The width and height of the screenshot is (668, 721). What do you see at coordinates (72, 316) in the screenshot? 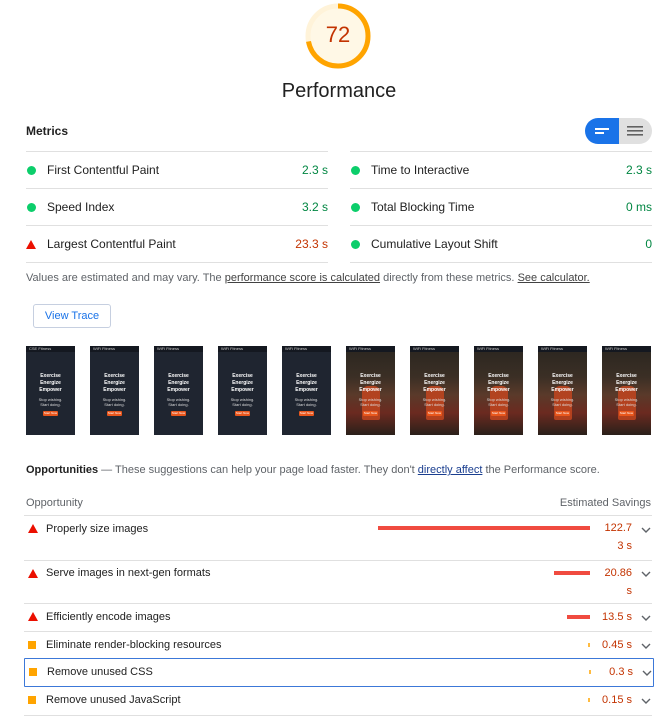
I see `view-trace-button: View Trace` at bounding box center [72, 316].